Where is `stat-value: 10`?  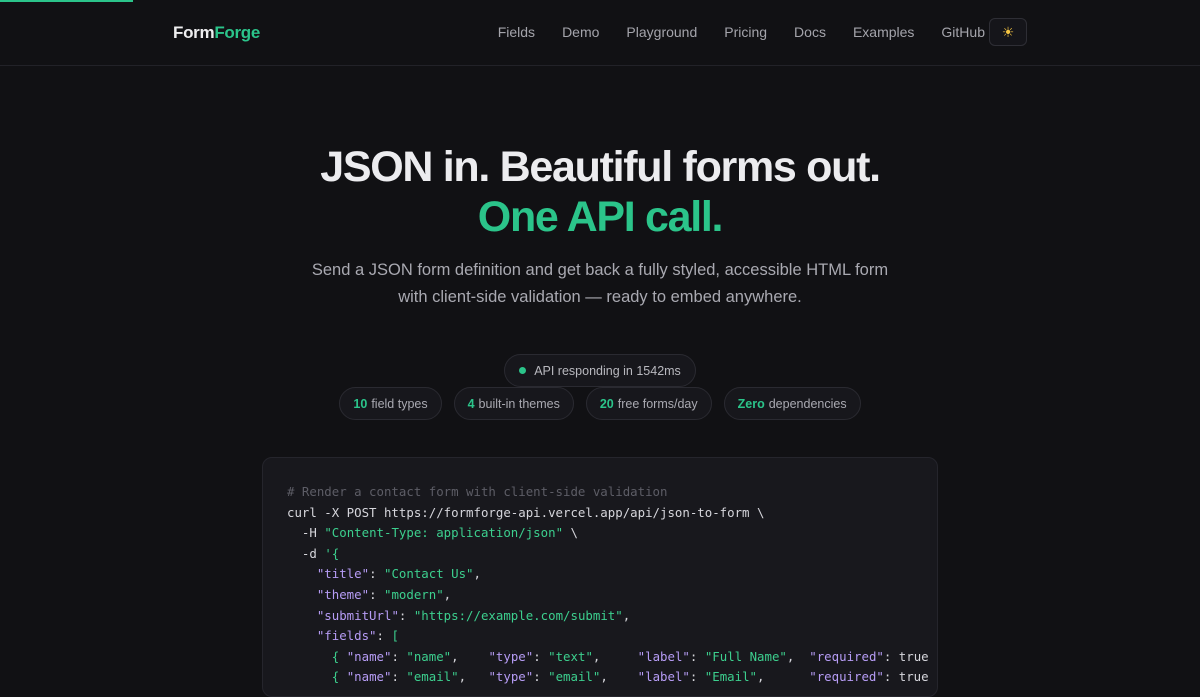 stat-value: 10 is located at coordinates (360, 403).